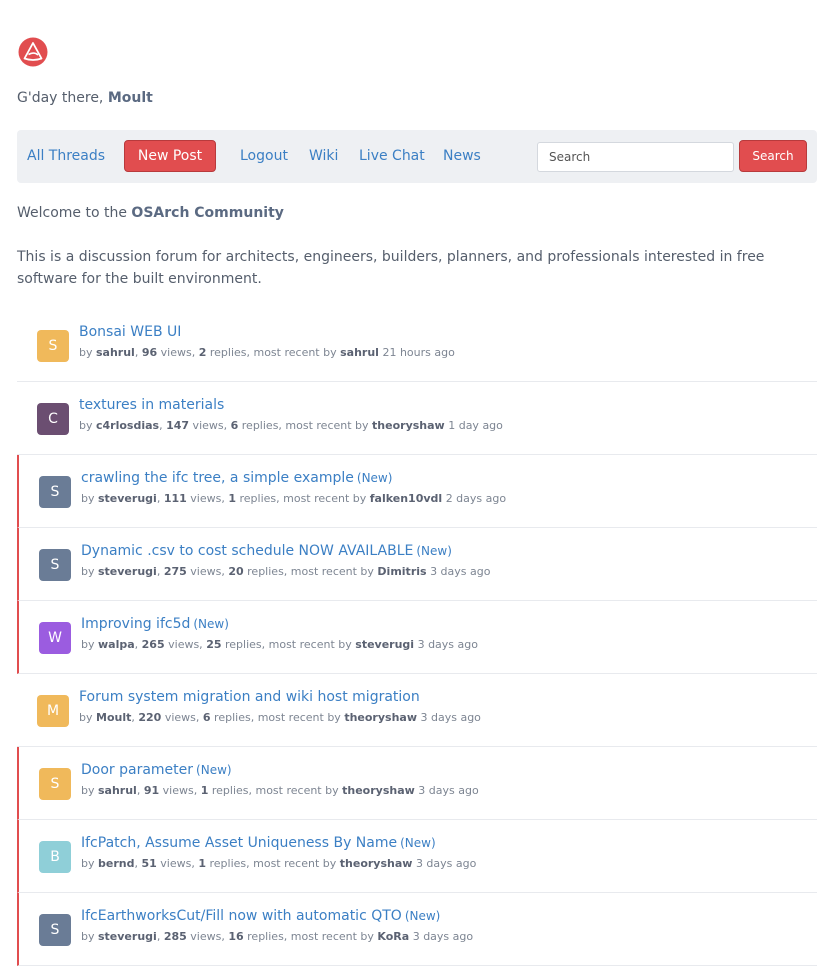 Image resolution: width=835 pixels, height=967 pixels. What do you see at coordinates (384, 644) in the screenshot?
I see `last-reply-author: steverugi` at bounding box center [384, 644].